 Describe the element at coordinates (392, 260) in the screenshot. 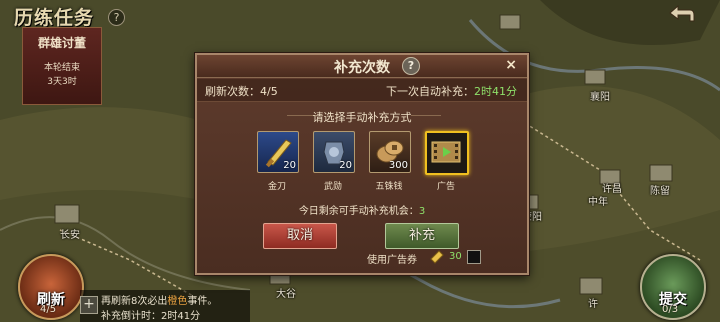

I see `use-ad-ticket-label: 使用广告券` at that location.